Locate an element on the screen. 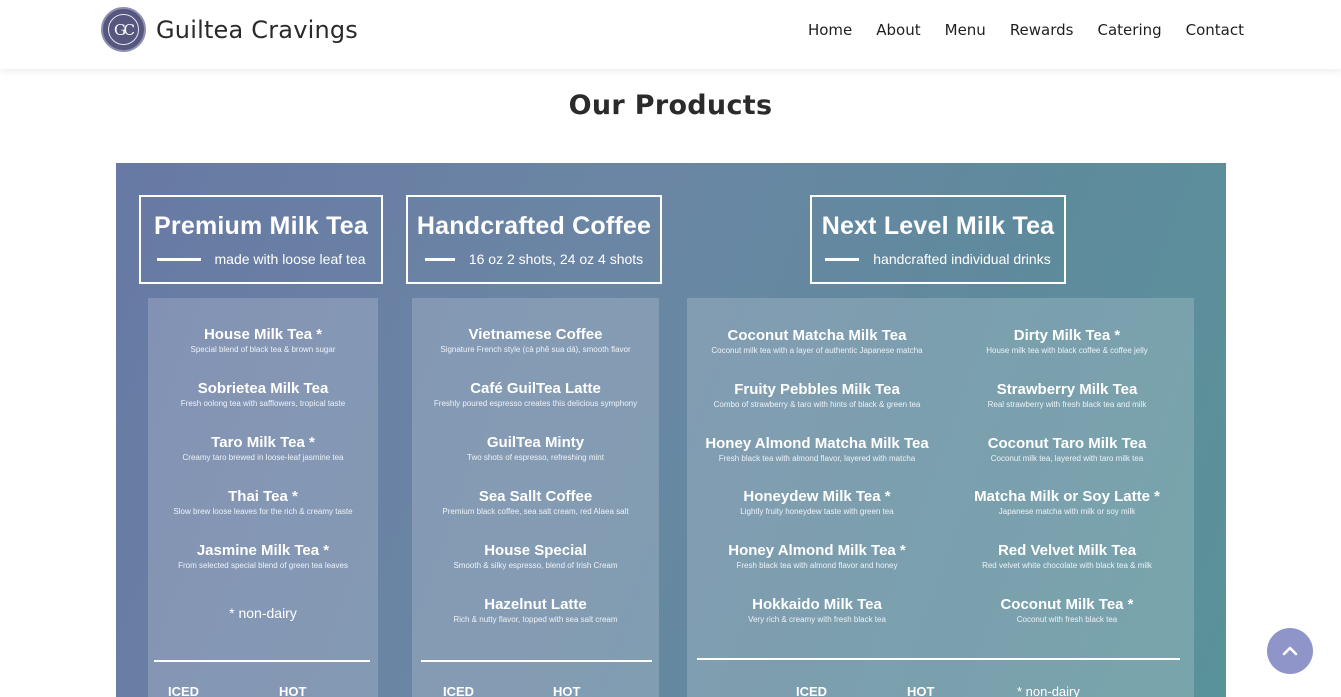 The image size is (1341, 697). nav-contact: Contact is located at coordinates (1215, 30).